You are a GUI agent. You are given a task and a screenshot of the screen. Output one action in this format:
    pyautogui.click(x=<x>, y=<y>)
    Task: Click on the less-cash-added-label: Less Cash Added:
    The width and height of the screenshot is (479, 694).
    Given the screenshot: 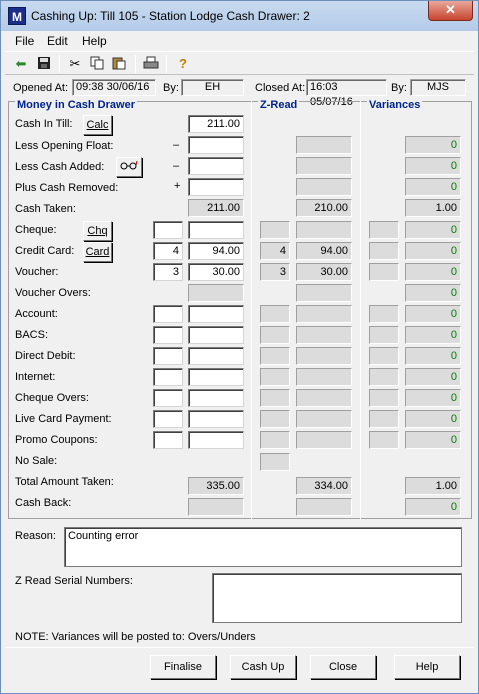 What is the action you would take?
    pyautogui.click(x=60, y=167)
    